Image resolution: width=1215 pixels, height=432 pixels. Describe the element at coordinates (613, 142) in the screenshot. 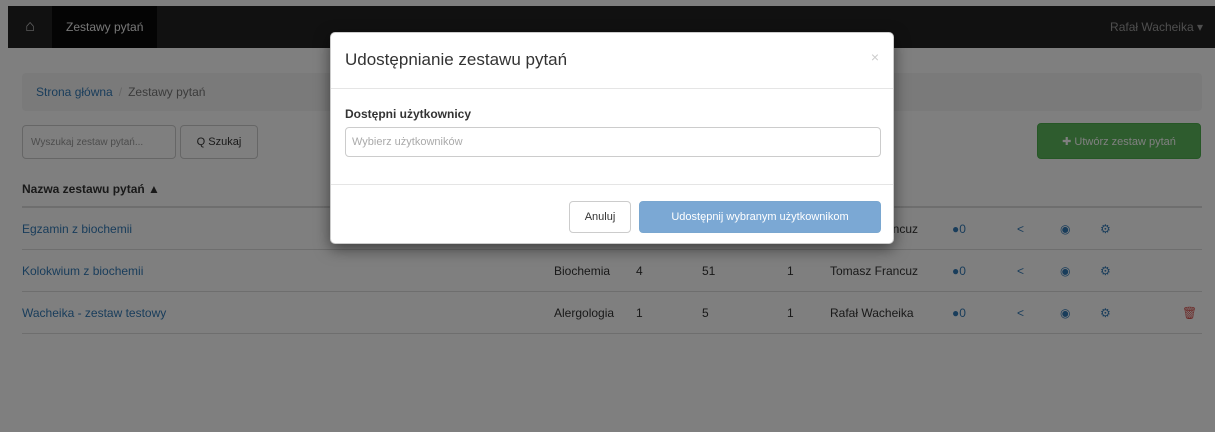

I see `users-select-input: Wybierz użytkowników` at that location.